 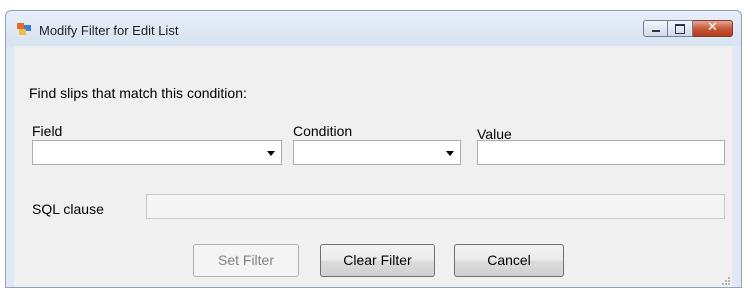 I want to click on instruction-label: Find slips that match this condition:, so click(x=138, y=93).